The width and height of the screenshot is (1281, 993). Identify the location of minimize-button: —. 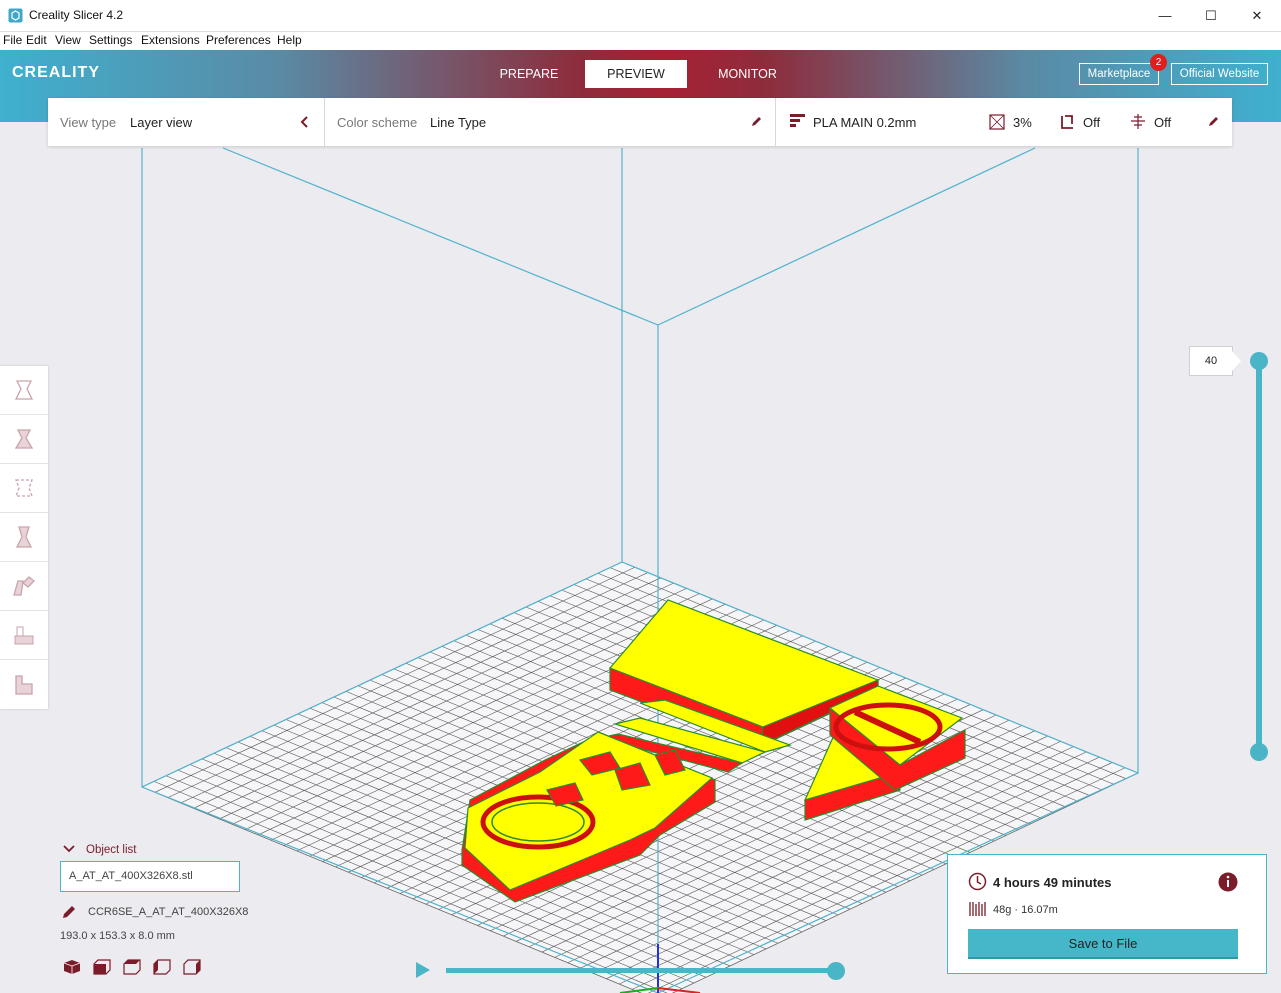
(1165, 15).